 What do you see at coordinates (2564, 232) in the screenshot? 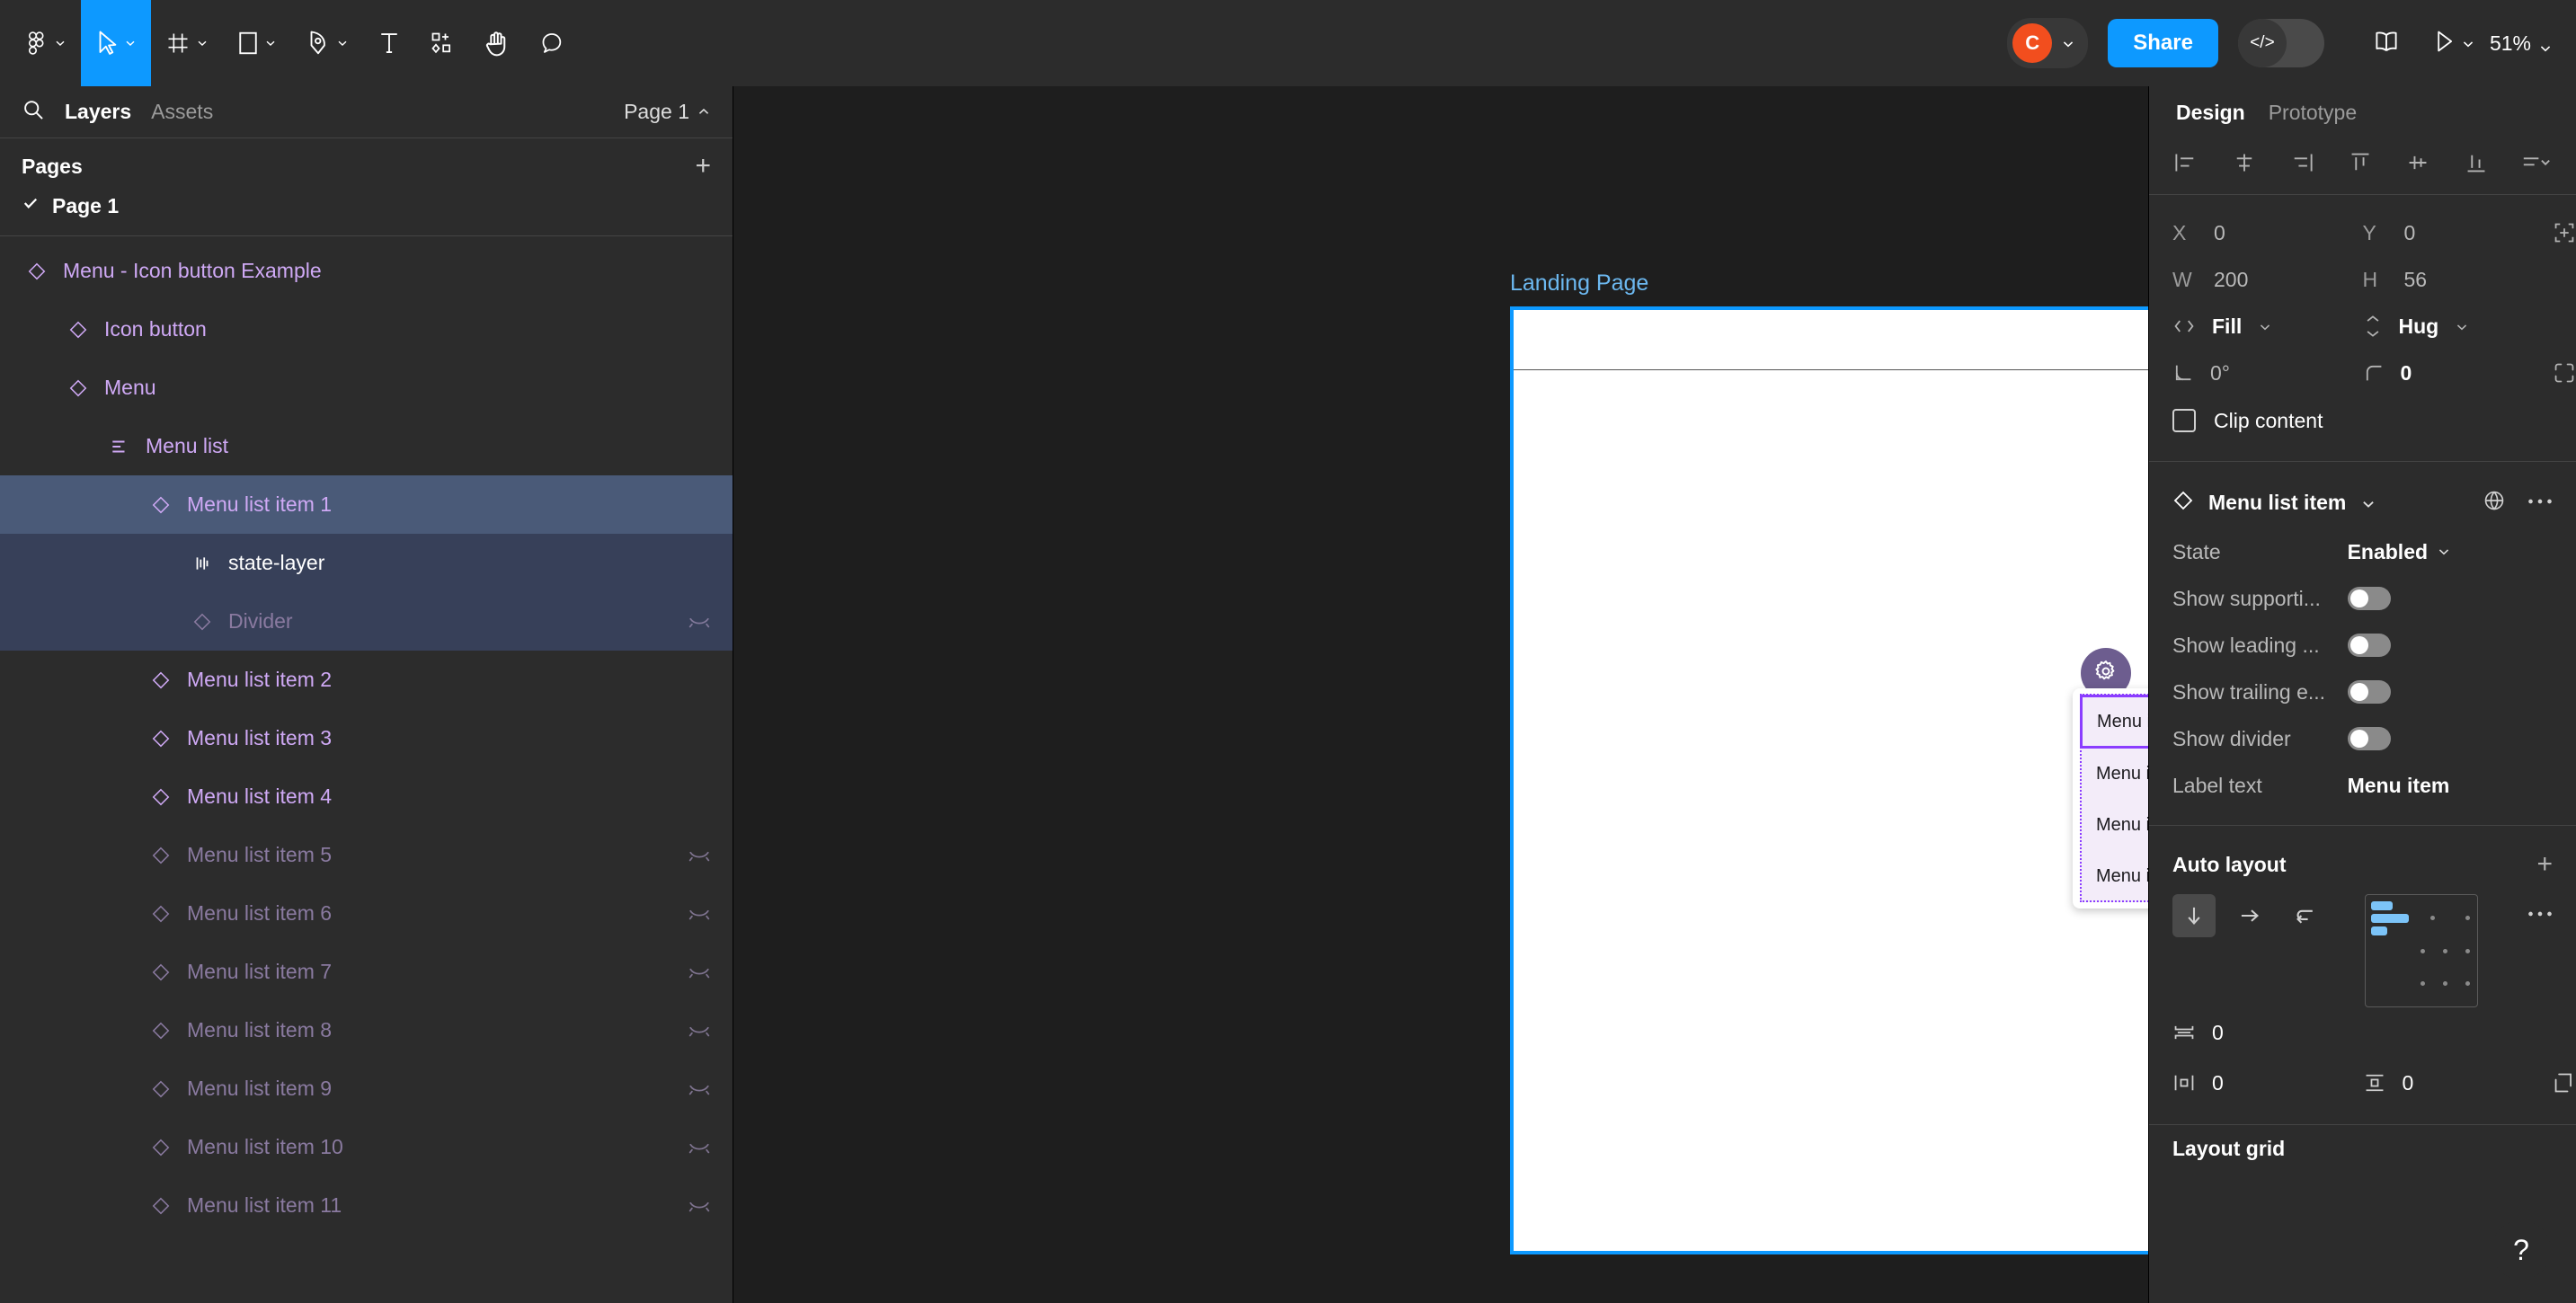
I see `absolute-position-icon` at bounding box center [2564, 232].